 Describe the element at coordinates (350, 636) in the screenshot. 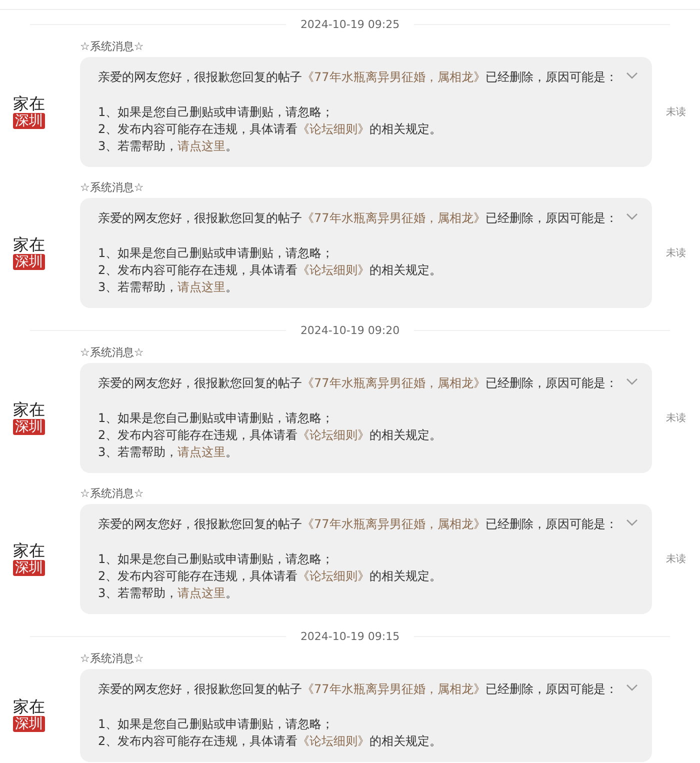

I see `date-separator: 2024-10-19 09:15` at that location.